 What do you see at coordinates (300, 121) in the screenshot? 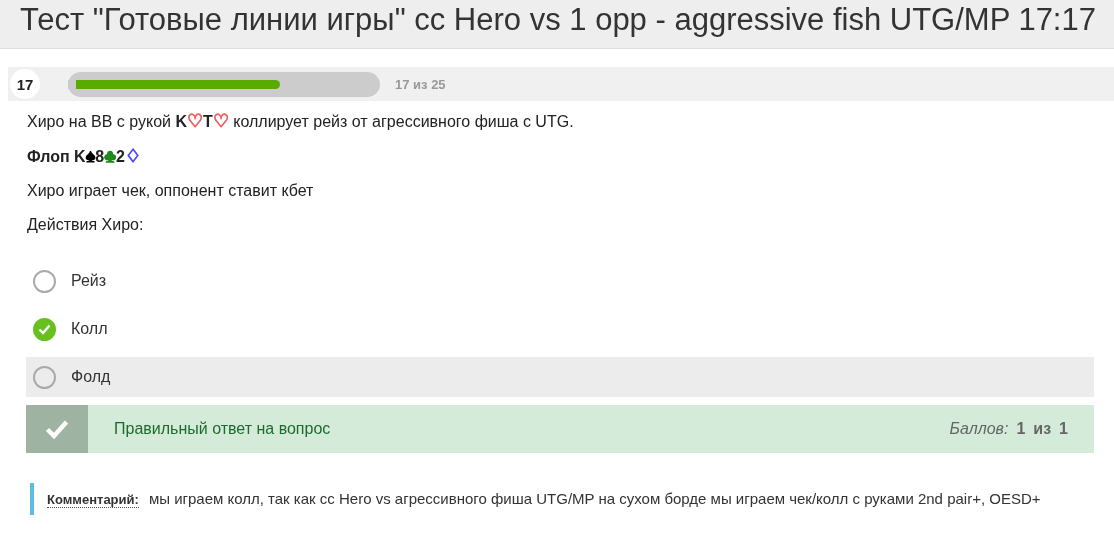
I see `question-text: Хиро на BB с рукой K♡T♡ коллирует рейз от агрессивного фиша с UTG.` at bounding box center [300, 121].